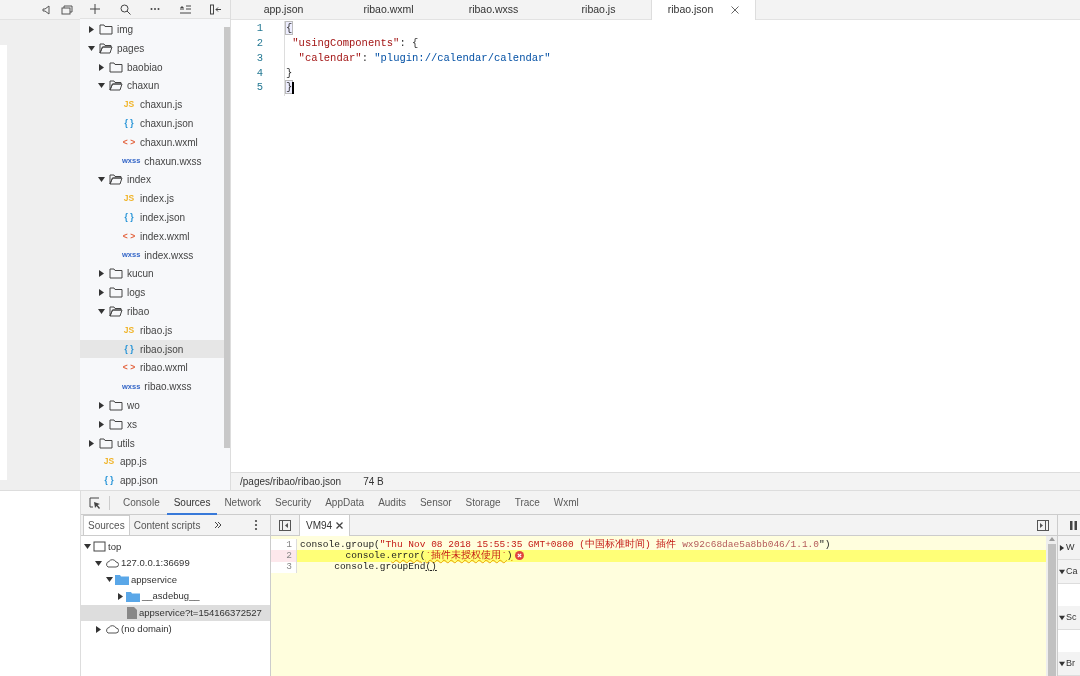  I want to click on editor-tab: app.json, so click(283, 10).